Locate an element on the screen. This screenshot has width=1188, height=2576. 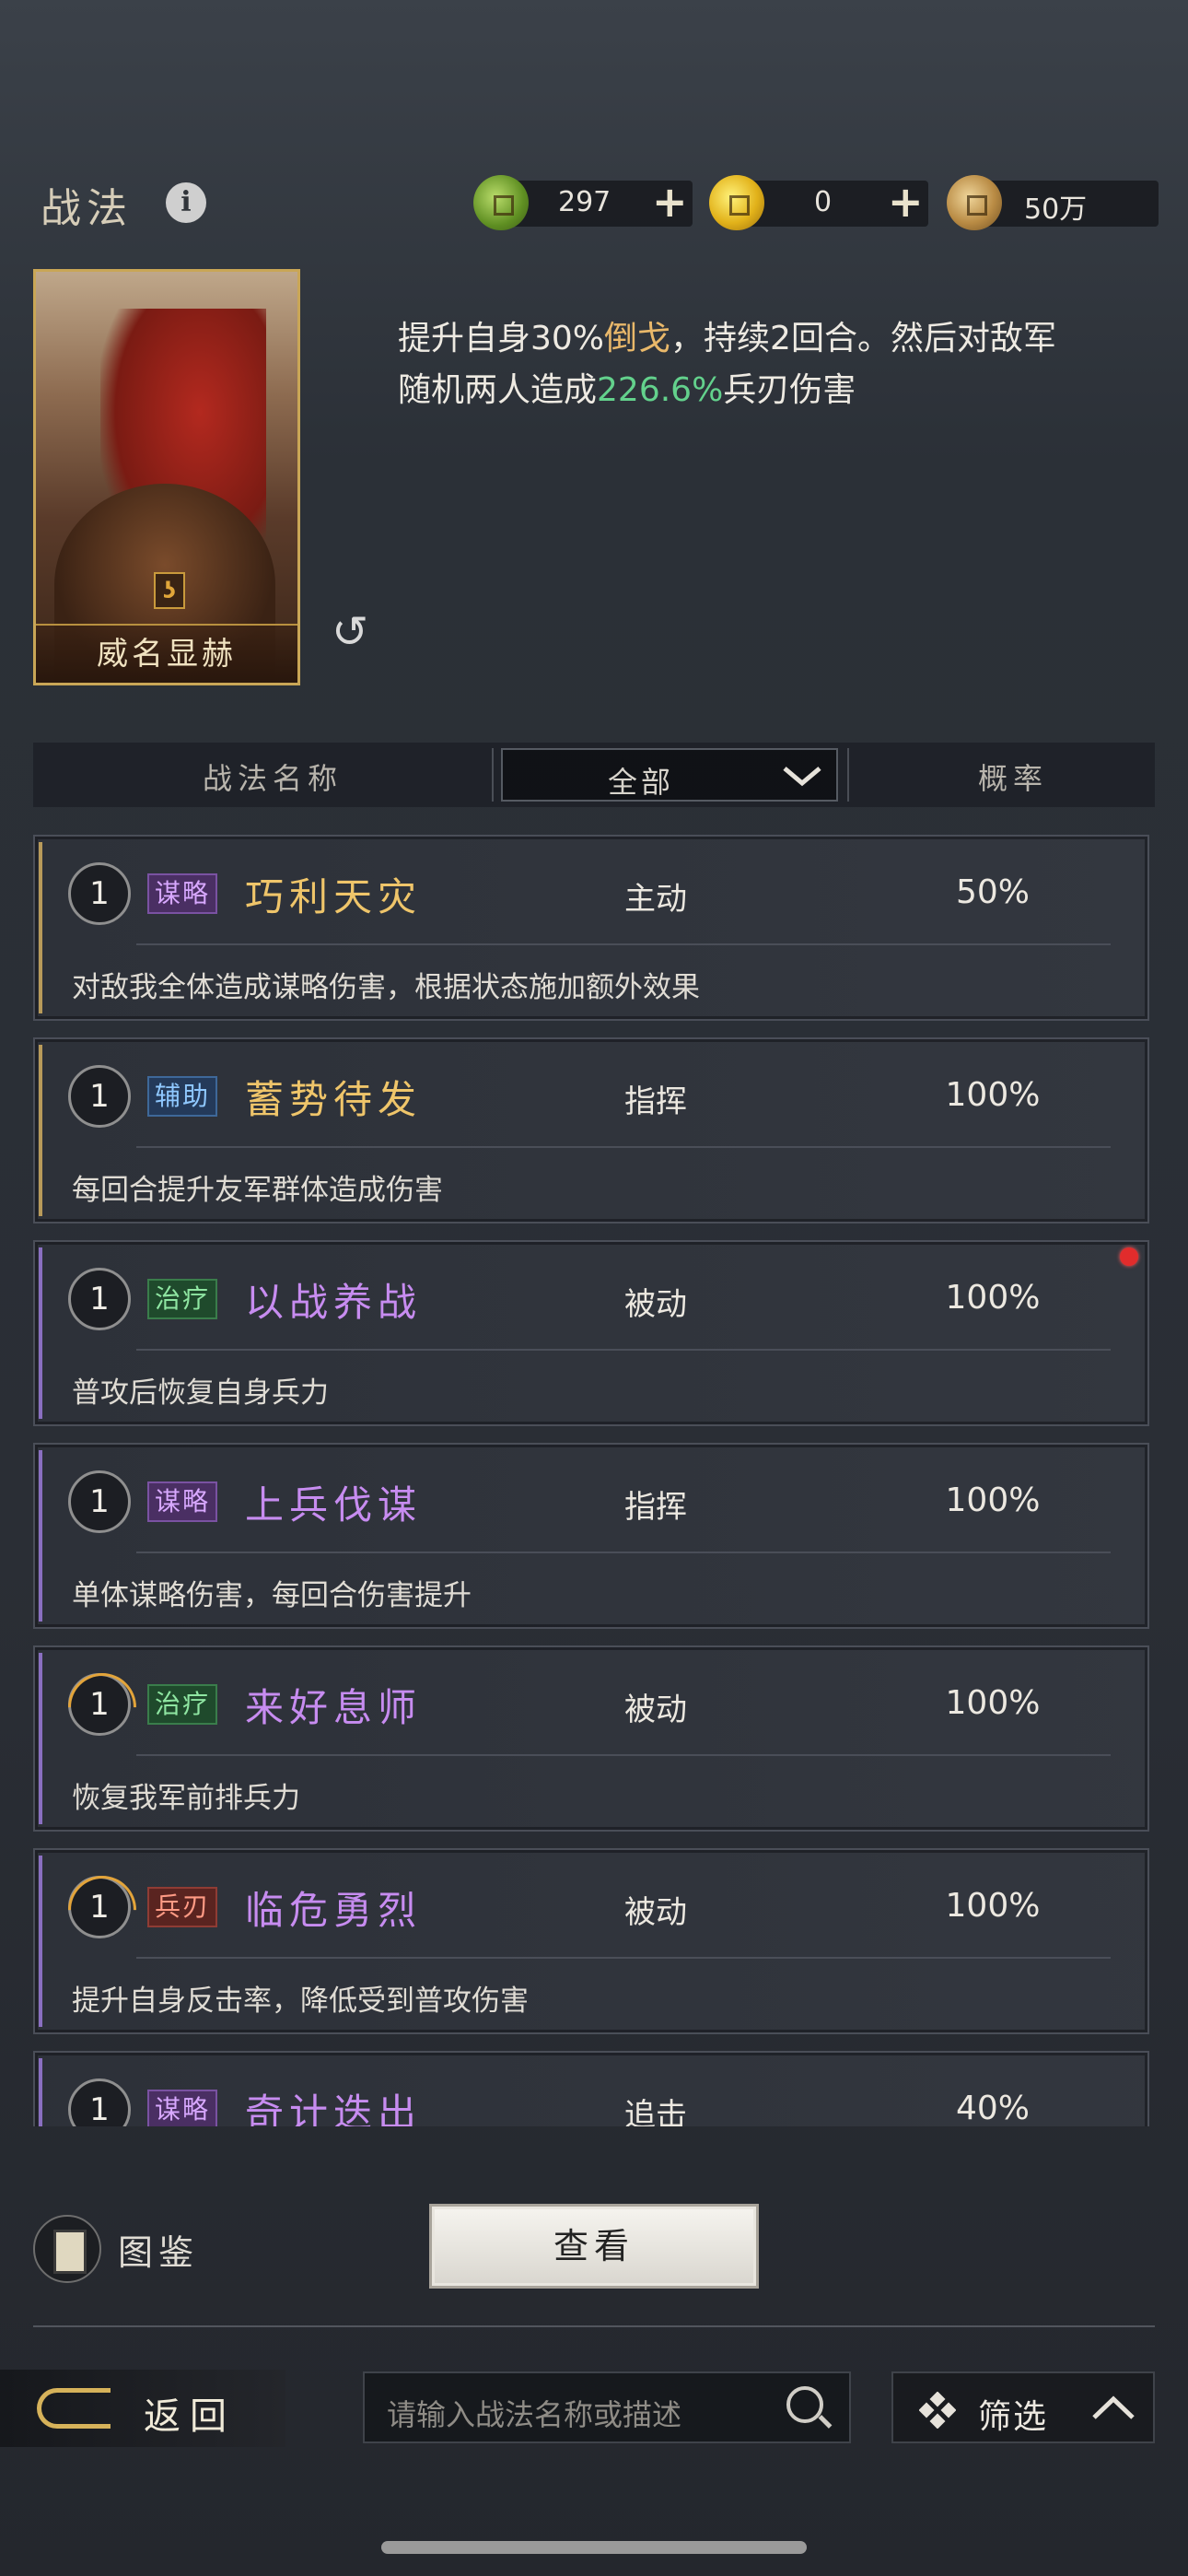
column-name: 战法名称 is located at coordinates (272, 778).